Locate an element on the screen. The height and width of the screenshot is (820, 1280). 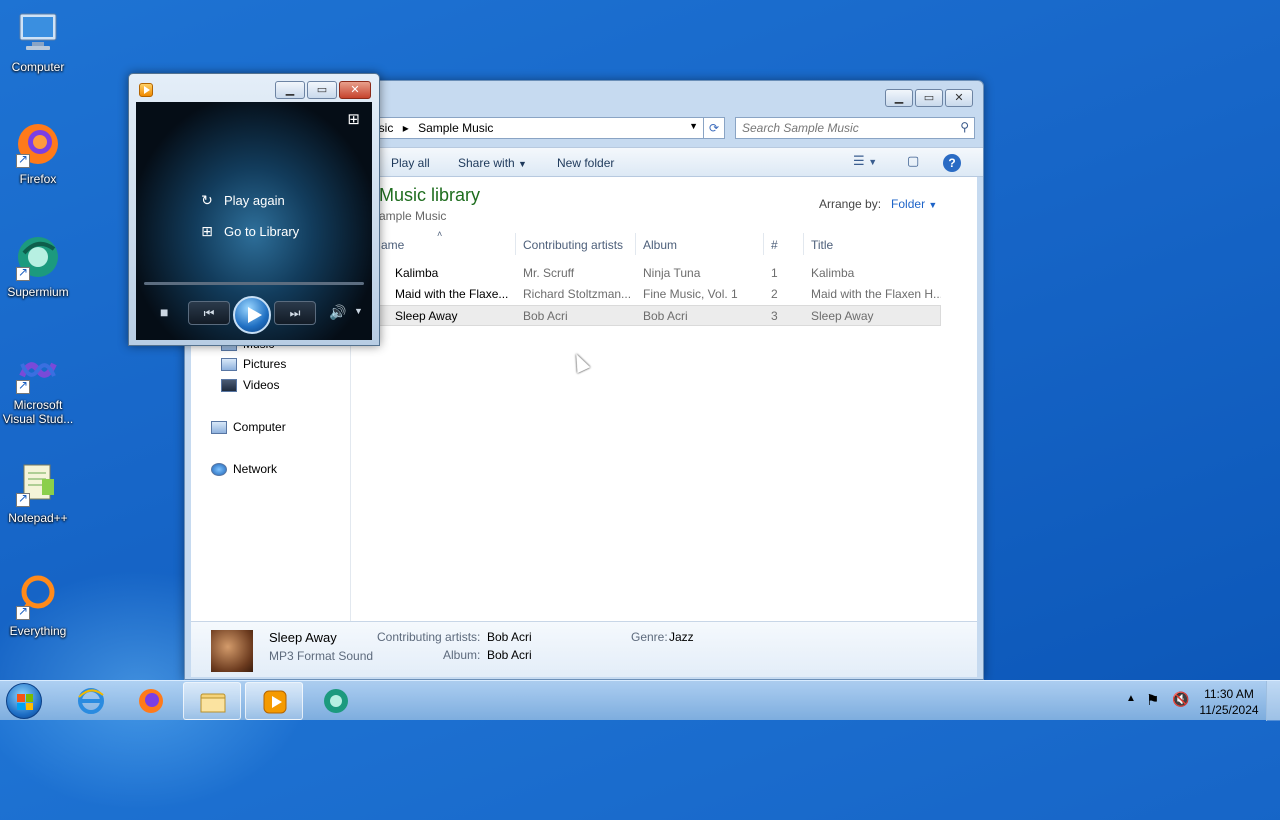
column-header-album: Album is located at coordinates (660, 245).